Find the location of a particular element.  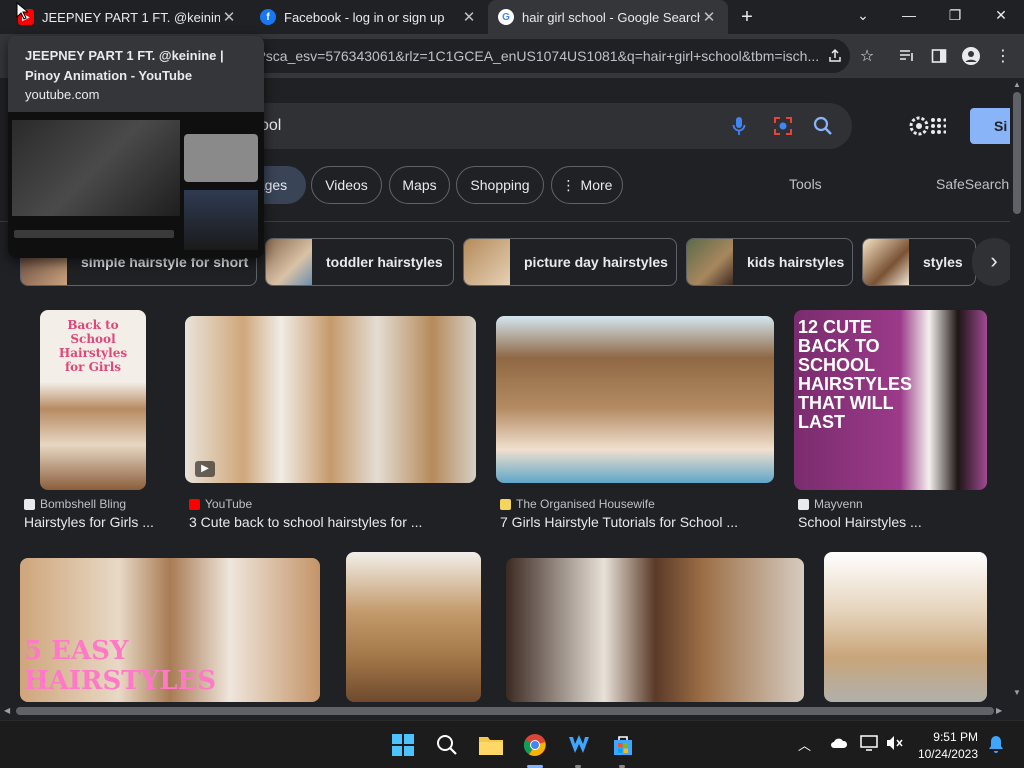

chrome-icon is located at coordinates (535, 745).